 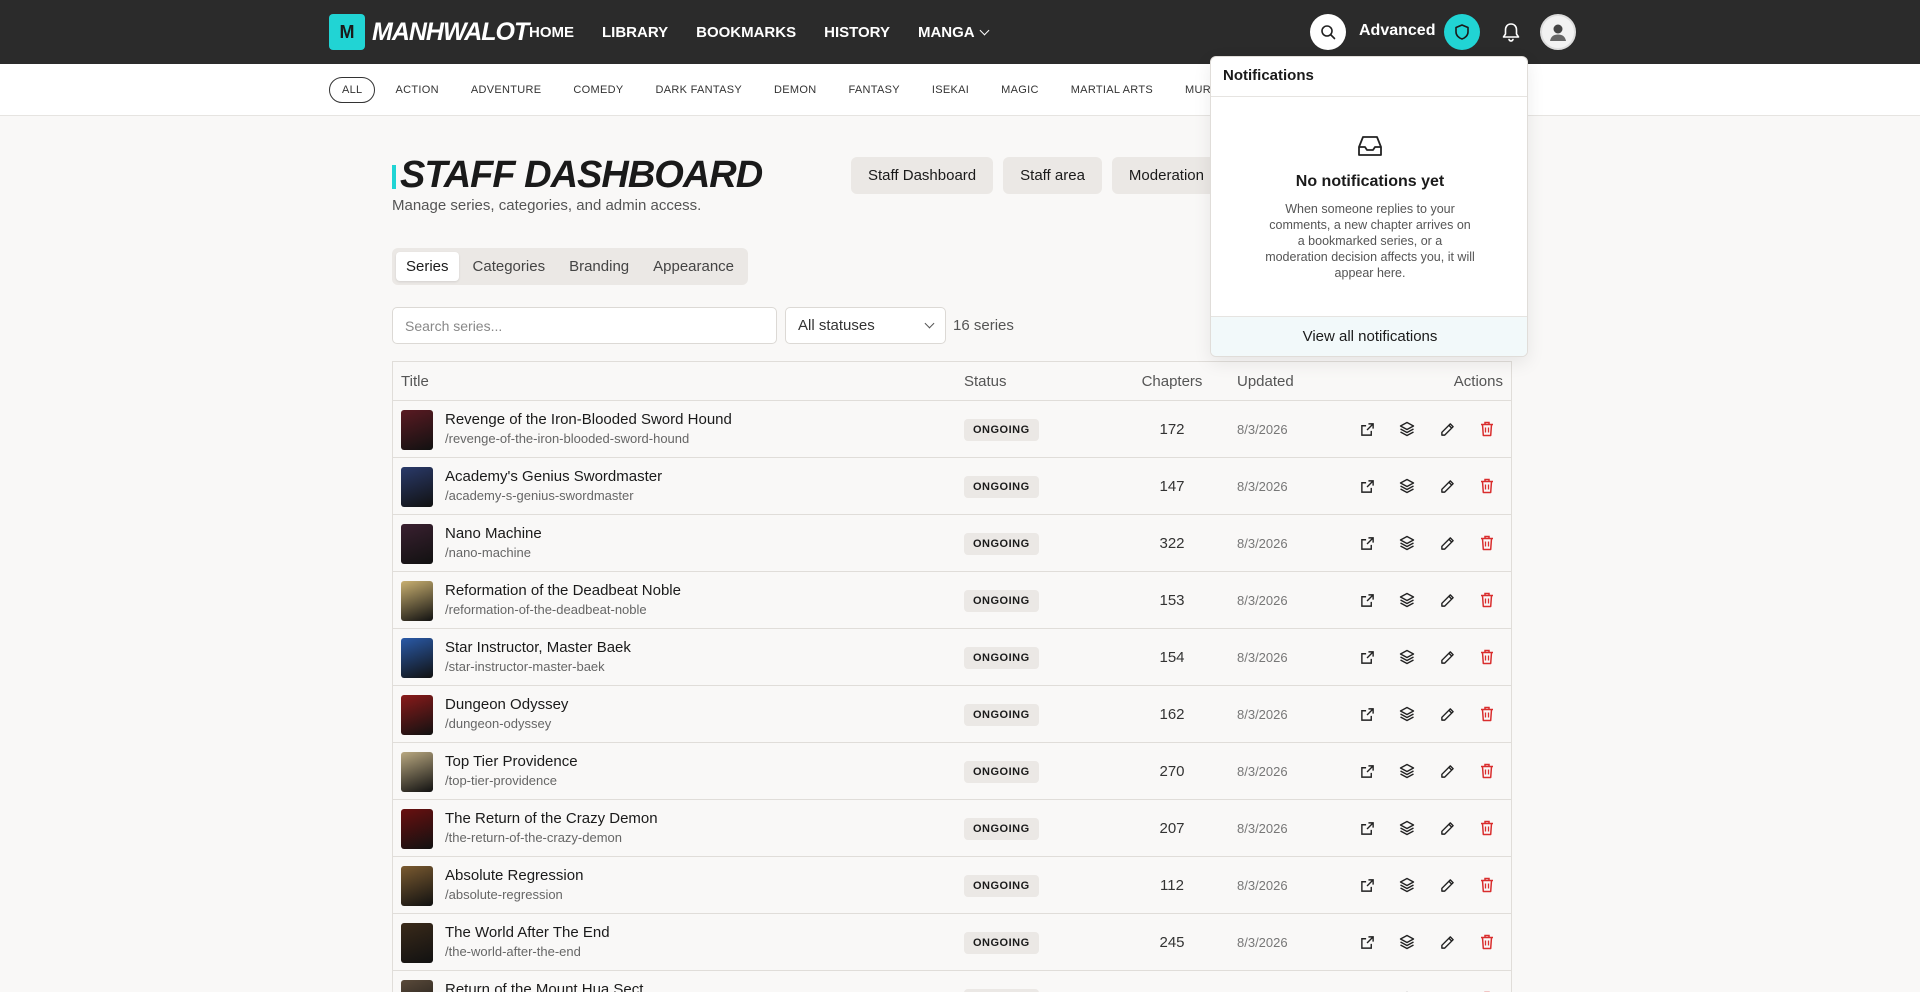 I want to click on header-status: Status, so click(x=985, y=381).